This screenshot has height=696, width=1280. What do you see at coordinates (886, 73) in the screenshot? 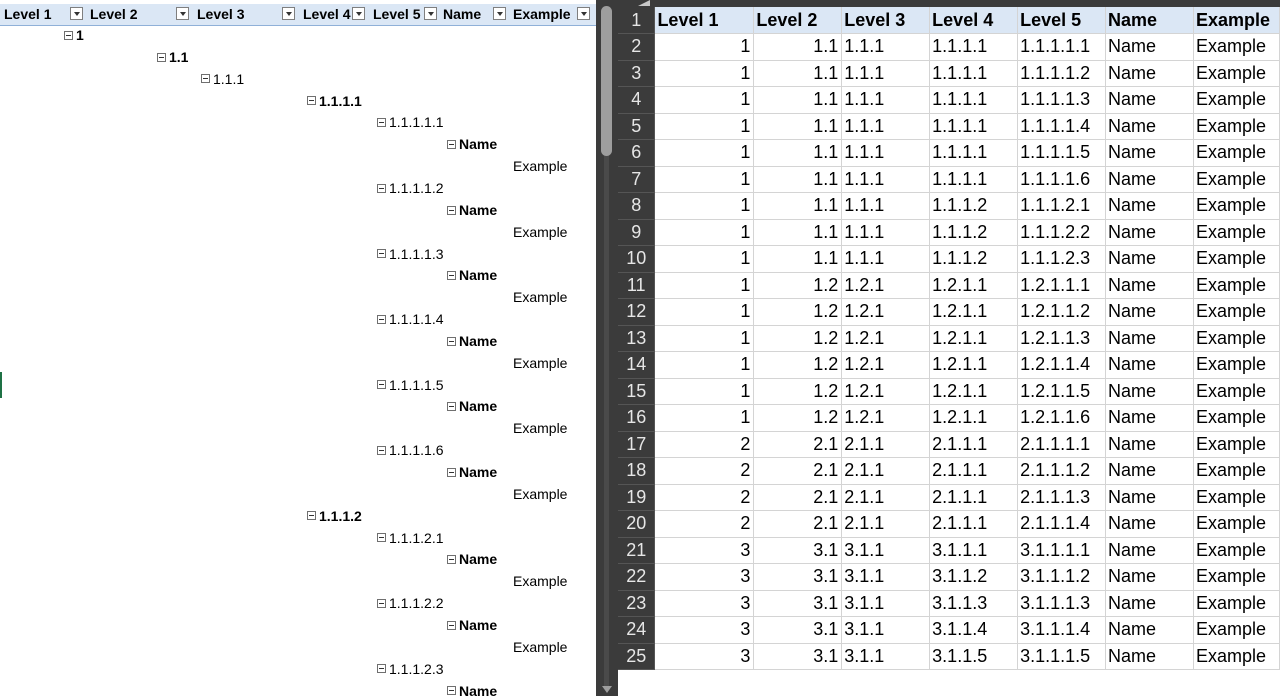
I see `sheet-cell: 1.1.1` at bounding box center [886, 73].